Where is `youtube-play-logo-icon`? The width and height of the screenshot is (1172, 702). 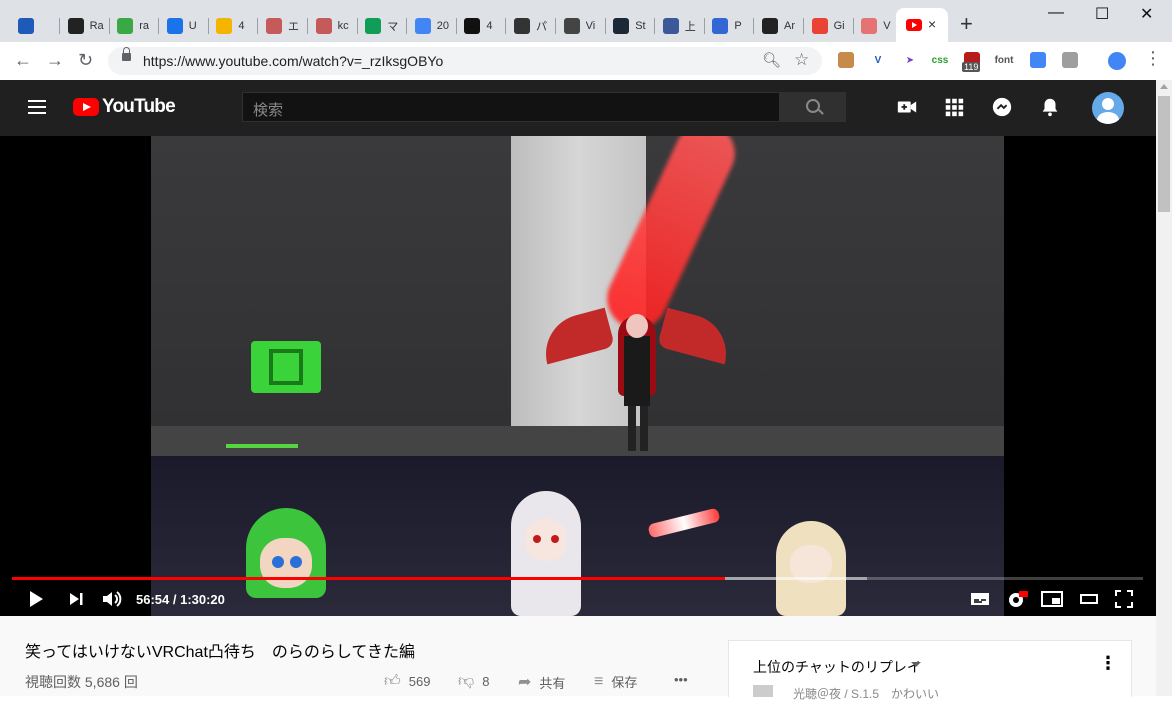 youtube-play-logo-icon is located at coordinates (86, 107).